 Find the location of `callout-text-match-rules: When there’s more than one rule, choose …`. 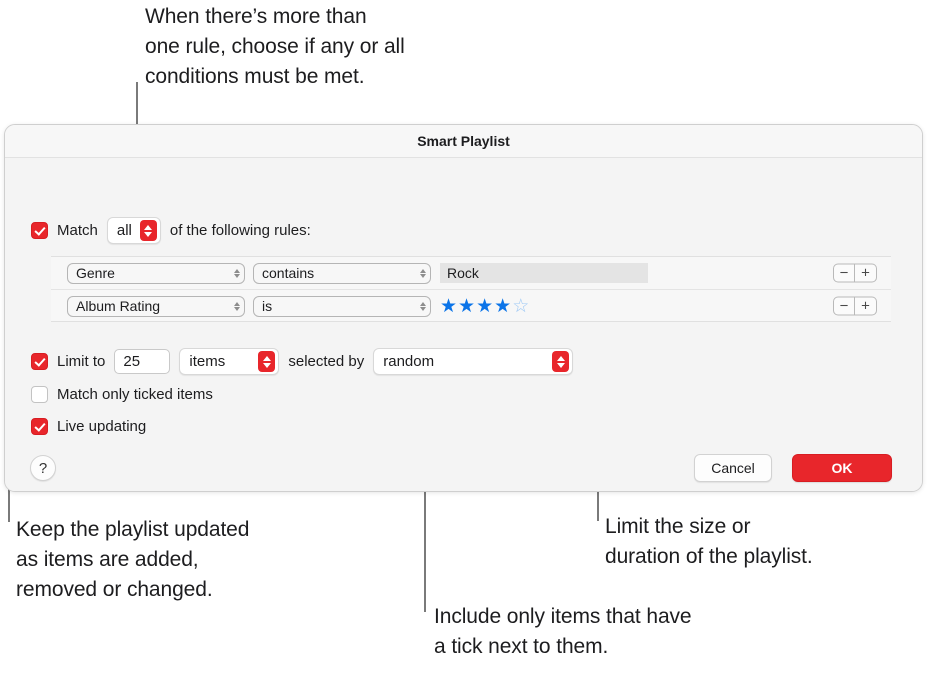

callout-text-match-rules: When there’s more than one rule, choose … is located at coordinates (275, 46).